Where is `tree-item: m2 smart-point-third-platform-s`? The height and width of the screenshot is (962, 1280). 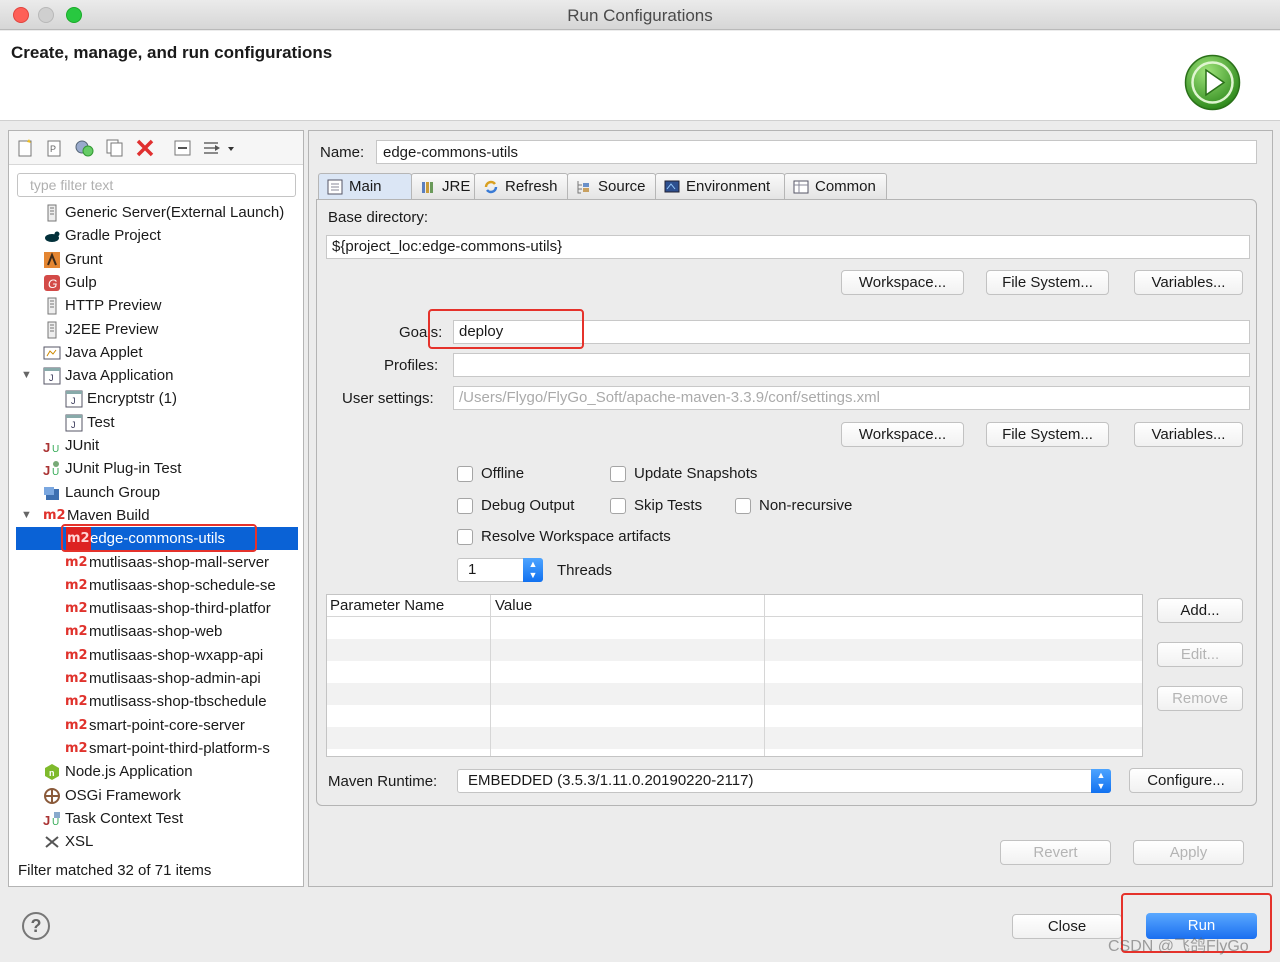 tree-item: m2 smart-point-third-platform-s is located at coordinates (157, 748).